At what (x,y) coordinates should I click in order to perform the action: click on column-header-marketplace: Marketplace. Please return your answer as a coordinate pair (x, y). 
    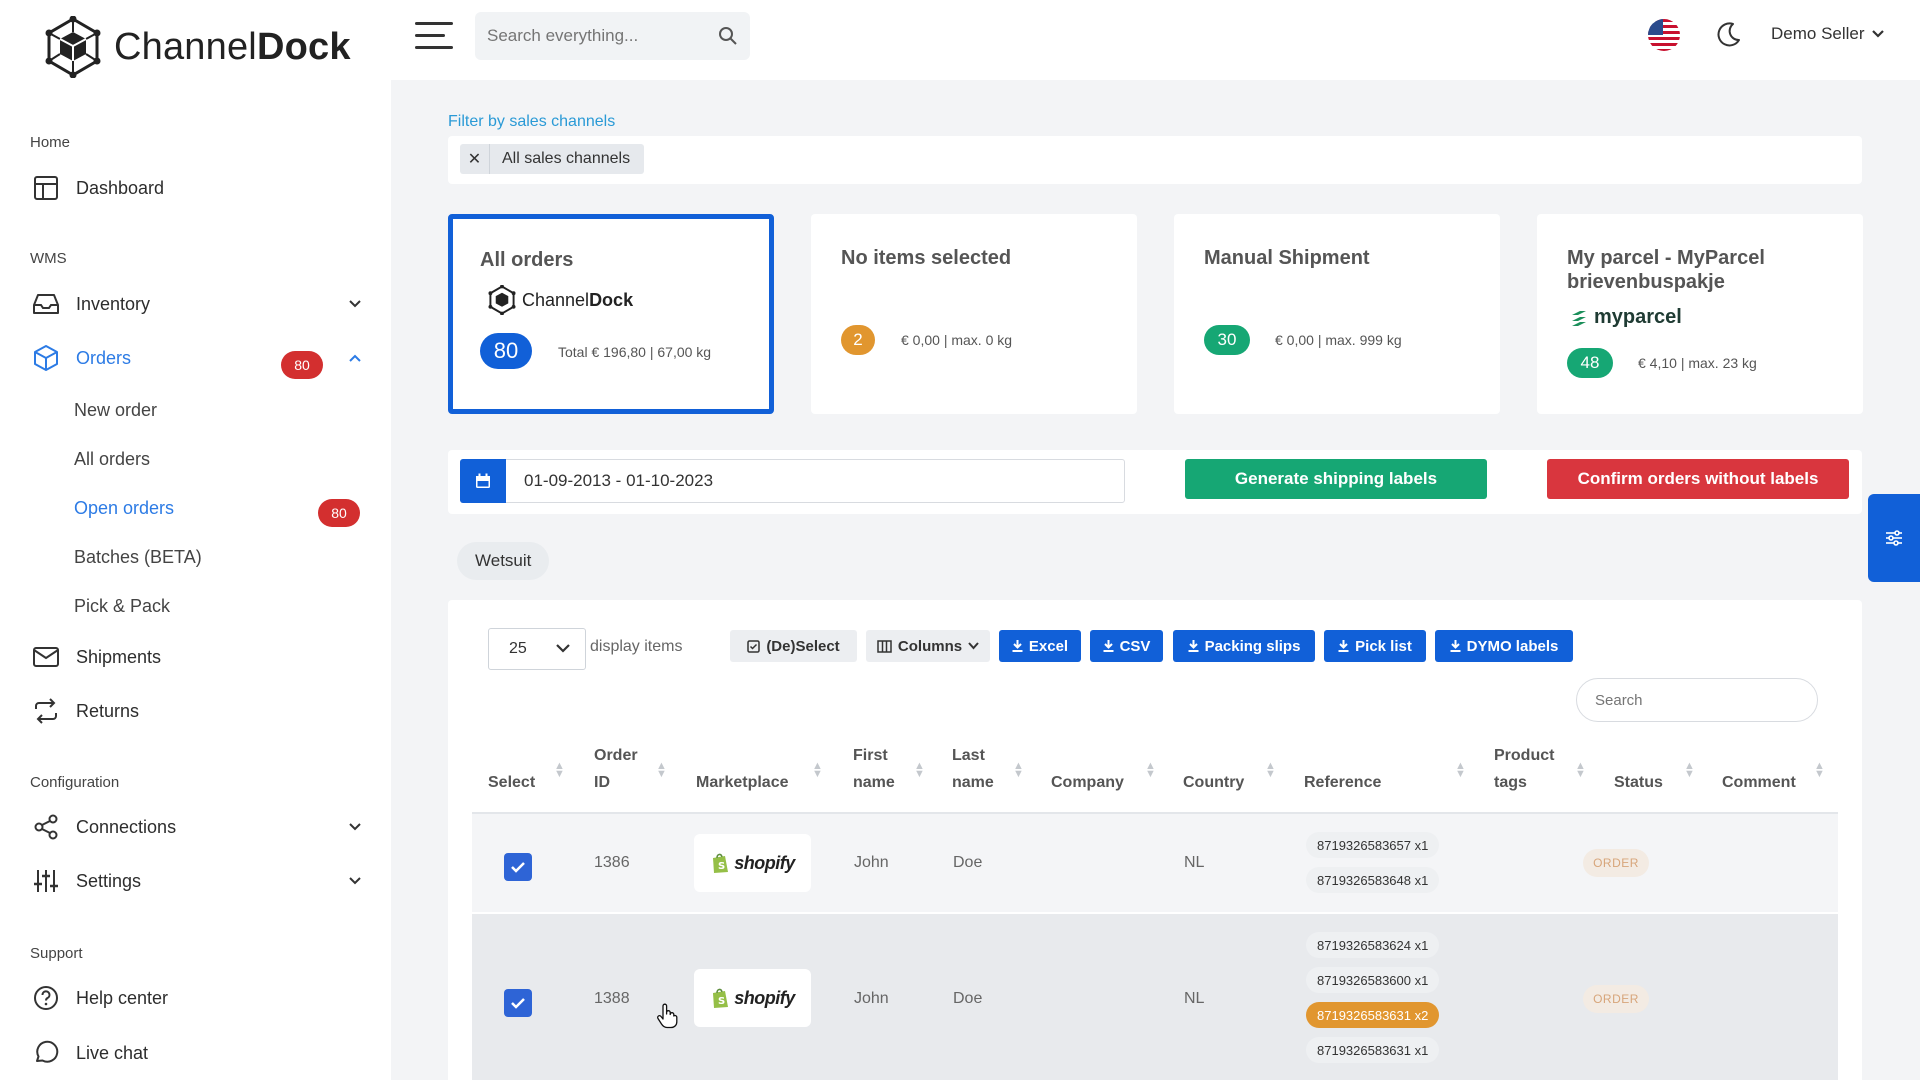
    Looking at the image, I should click on (742, 782).